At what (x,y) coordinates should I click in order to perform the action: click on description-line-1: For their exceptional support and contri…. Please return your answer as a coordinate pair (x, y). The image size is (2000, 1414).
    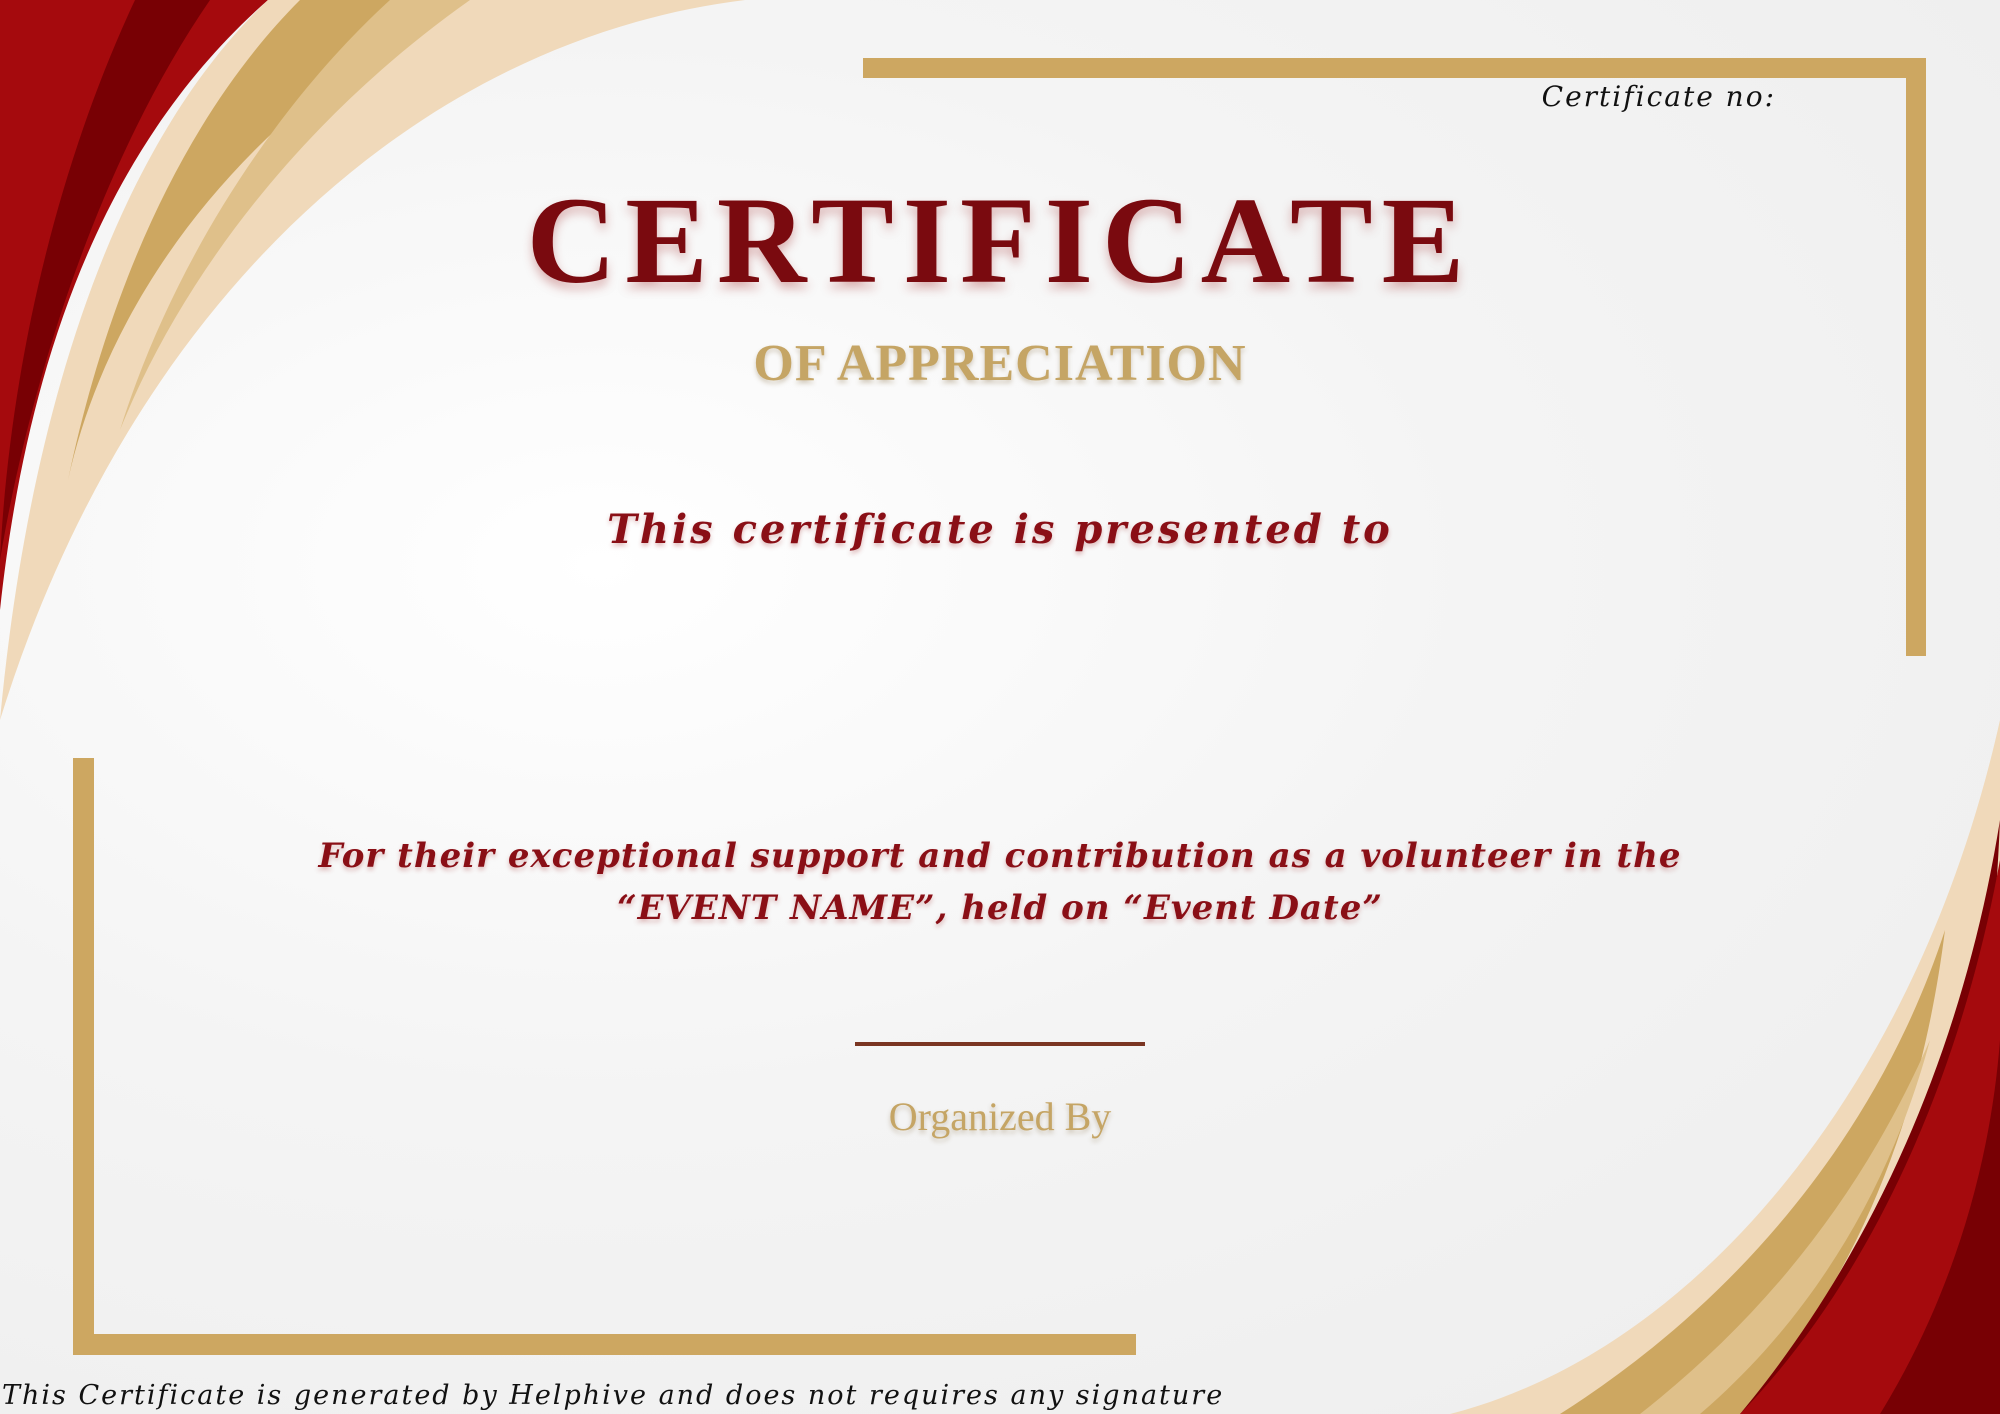
    Looking at the image, I should click on (1000, 856).